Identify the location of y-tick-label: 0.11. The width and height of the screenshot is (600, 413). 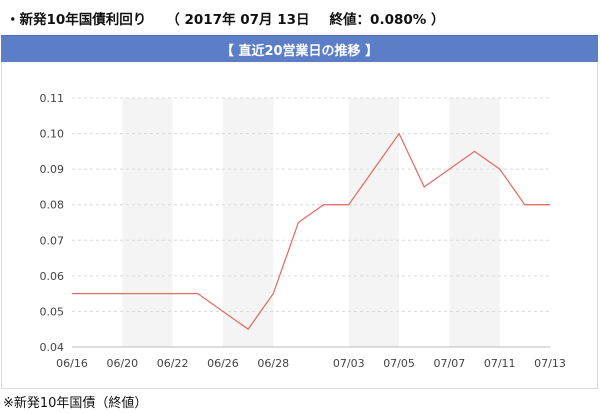
(52, 98).